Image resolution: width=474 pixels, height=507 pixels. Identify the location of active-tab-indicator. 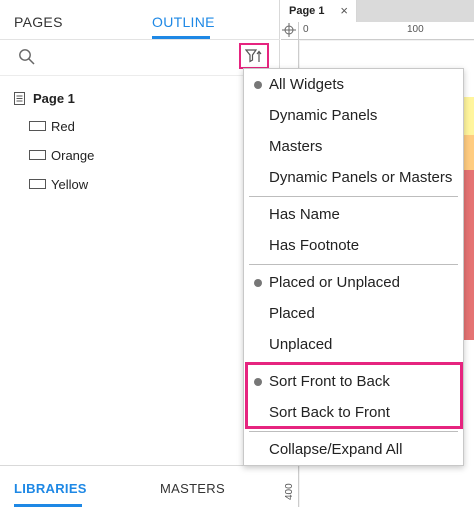
(181, 37).